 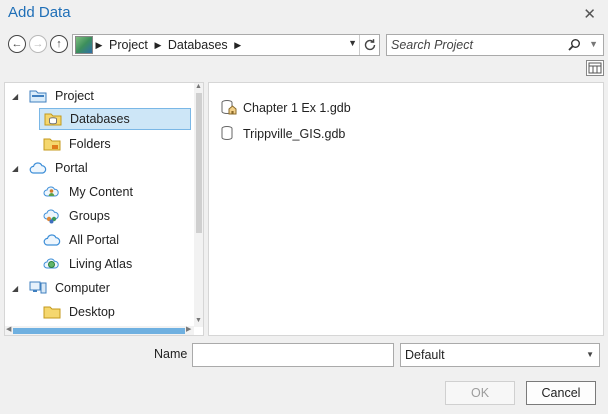 What do you see at coordinates (228, 108) in the screenshot?
I see `geodatabase-home-icon` at bounding box center [228, 108].